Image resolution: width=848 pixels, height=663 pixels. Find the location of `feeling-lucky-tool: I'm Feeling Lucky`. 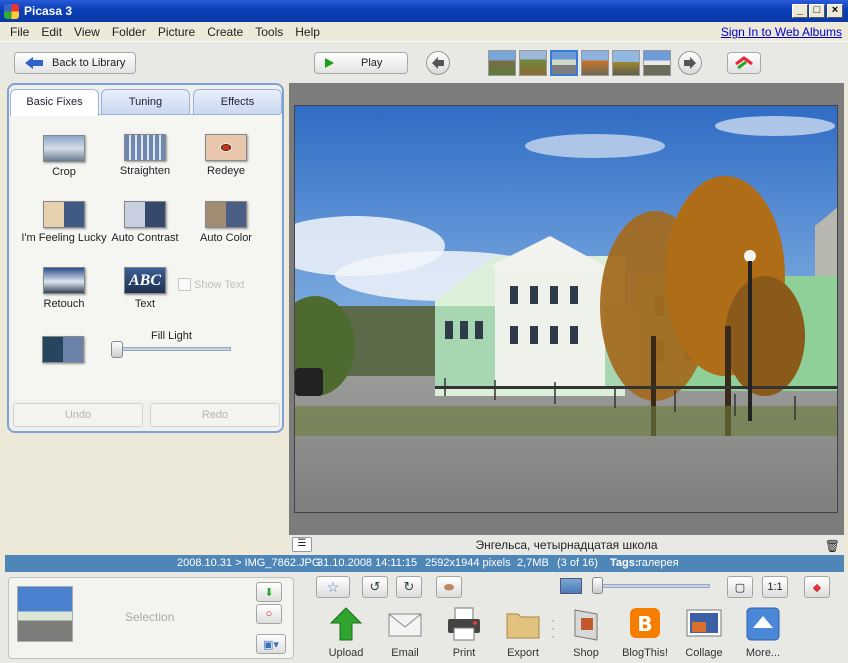

feeling-lucky-tool: I'm Feeling Lucky is located at coordinates (64, 222).